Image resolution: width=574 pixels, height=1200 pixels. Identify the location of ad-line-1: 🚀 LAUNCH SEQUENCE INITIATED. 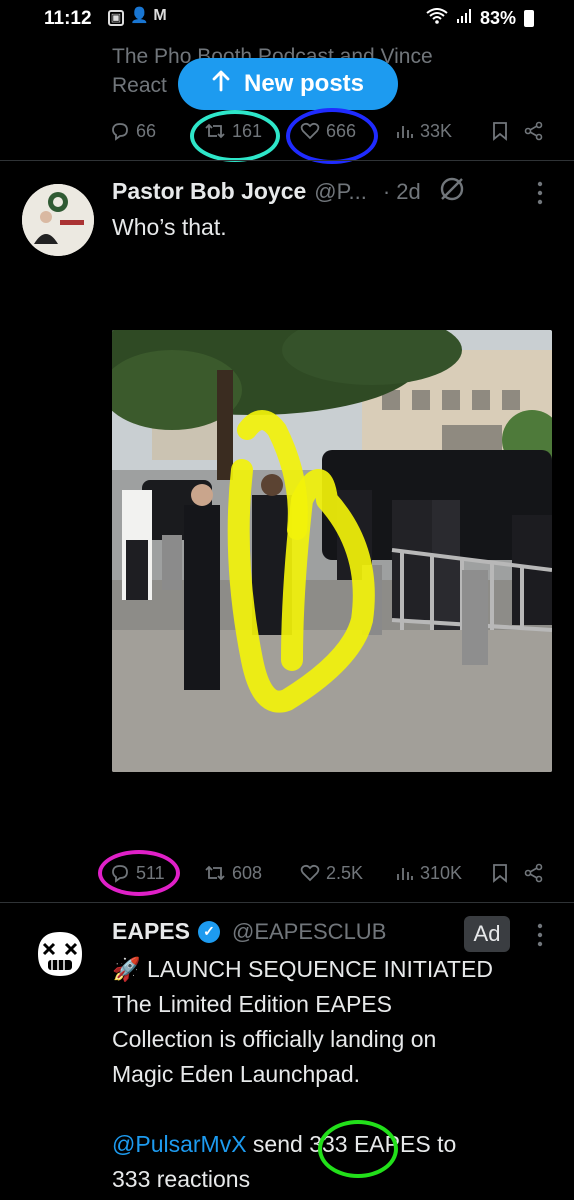
(302, 969).